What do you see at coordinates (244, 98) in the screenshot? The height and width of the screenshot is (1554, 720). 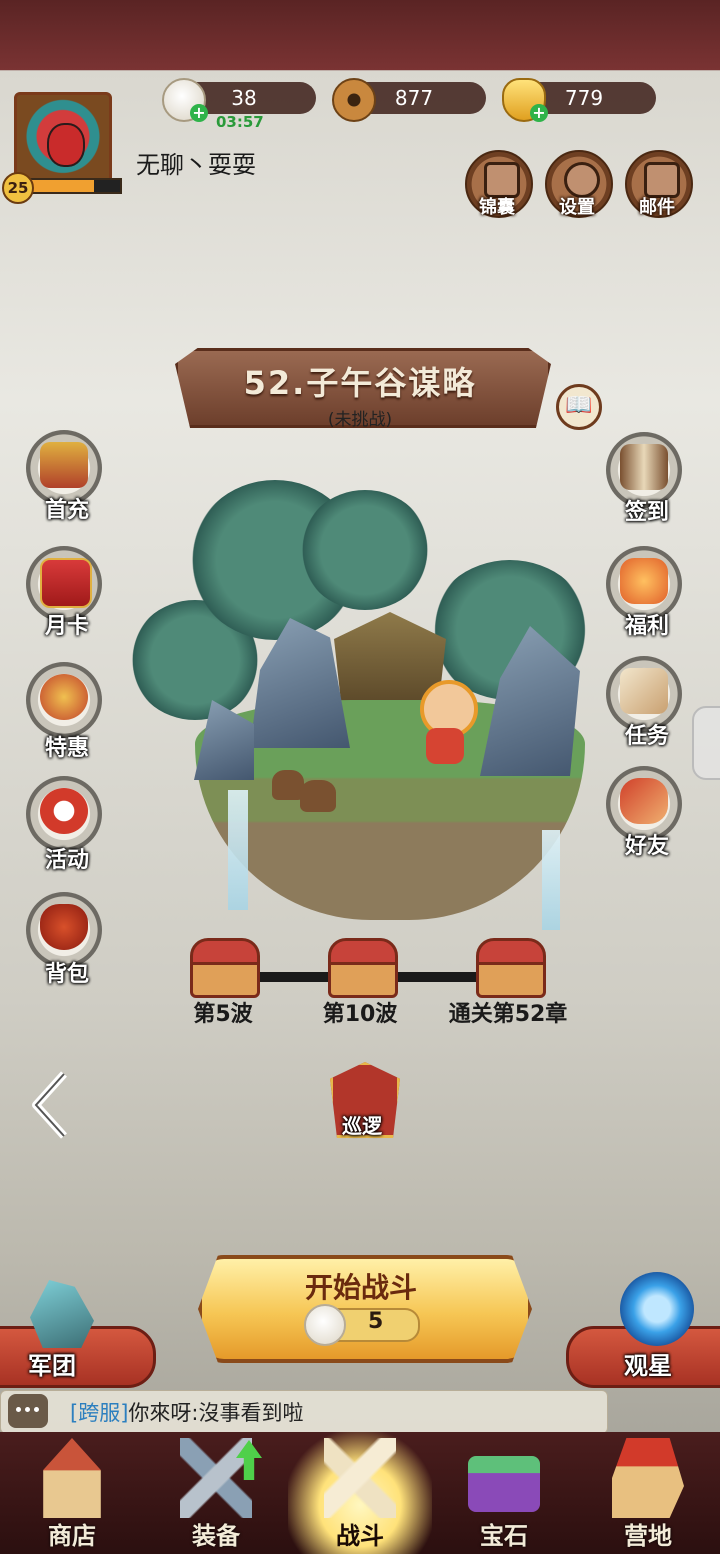 I see `stamina-value: 38` at bounding box center [244, 98].